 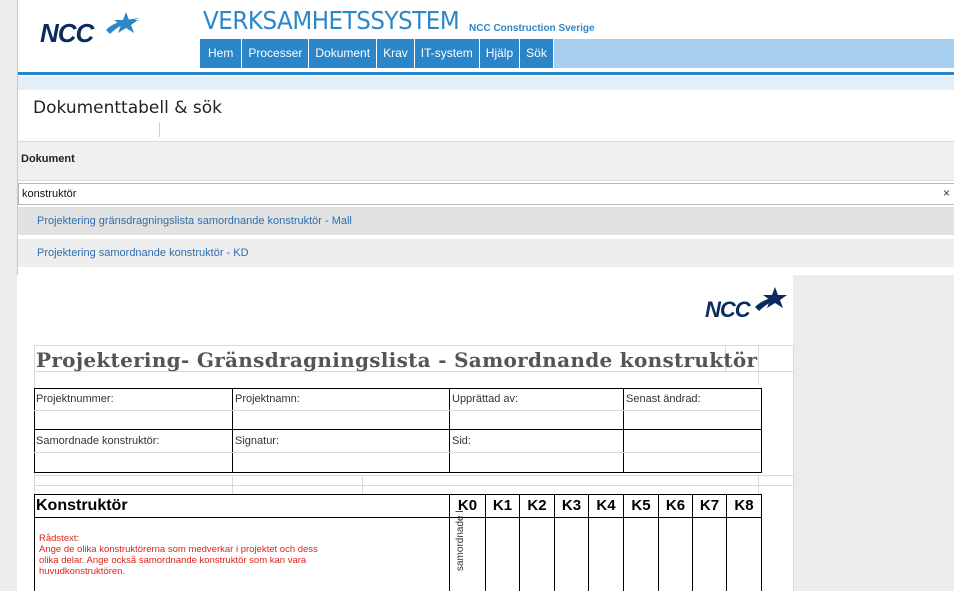 I want to click on search-input, so click(x=472, y=194).